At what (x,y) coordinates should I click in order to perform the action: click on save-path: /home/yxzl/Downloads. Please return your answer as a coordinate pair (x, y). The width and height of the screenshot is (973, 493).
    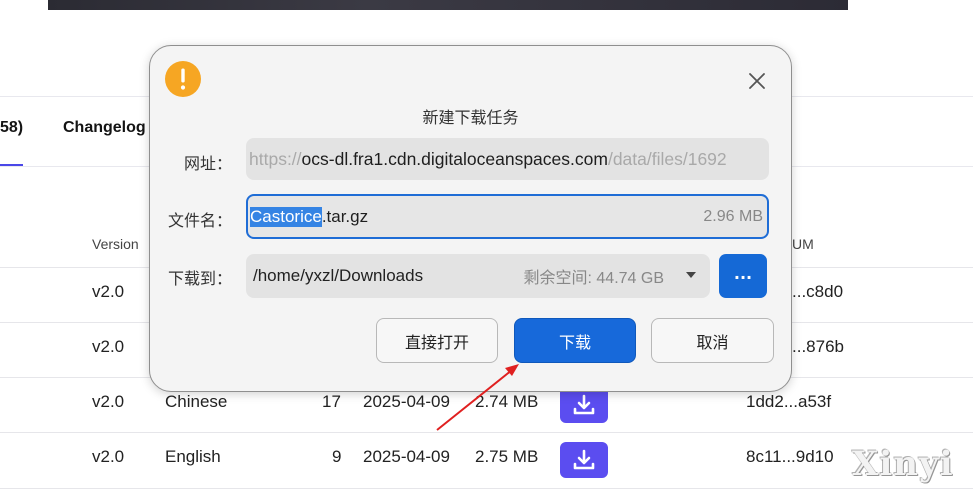
    Looking at the image, I should click on (338, 275).